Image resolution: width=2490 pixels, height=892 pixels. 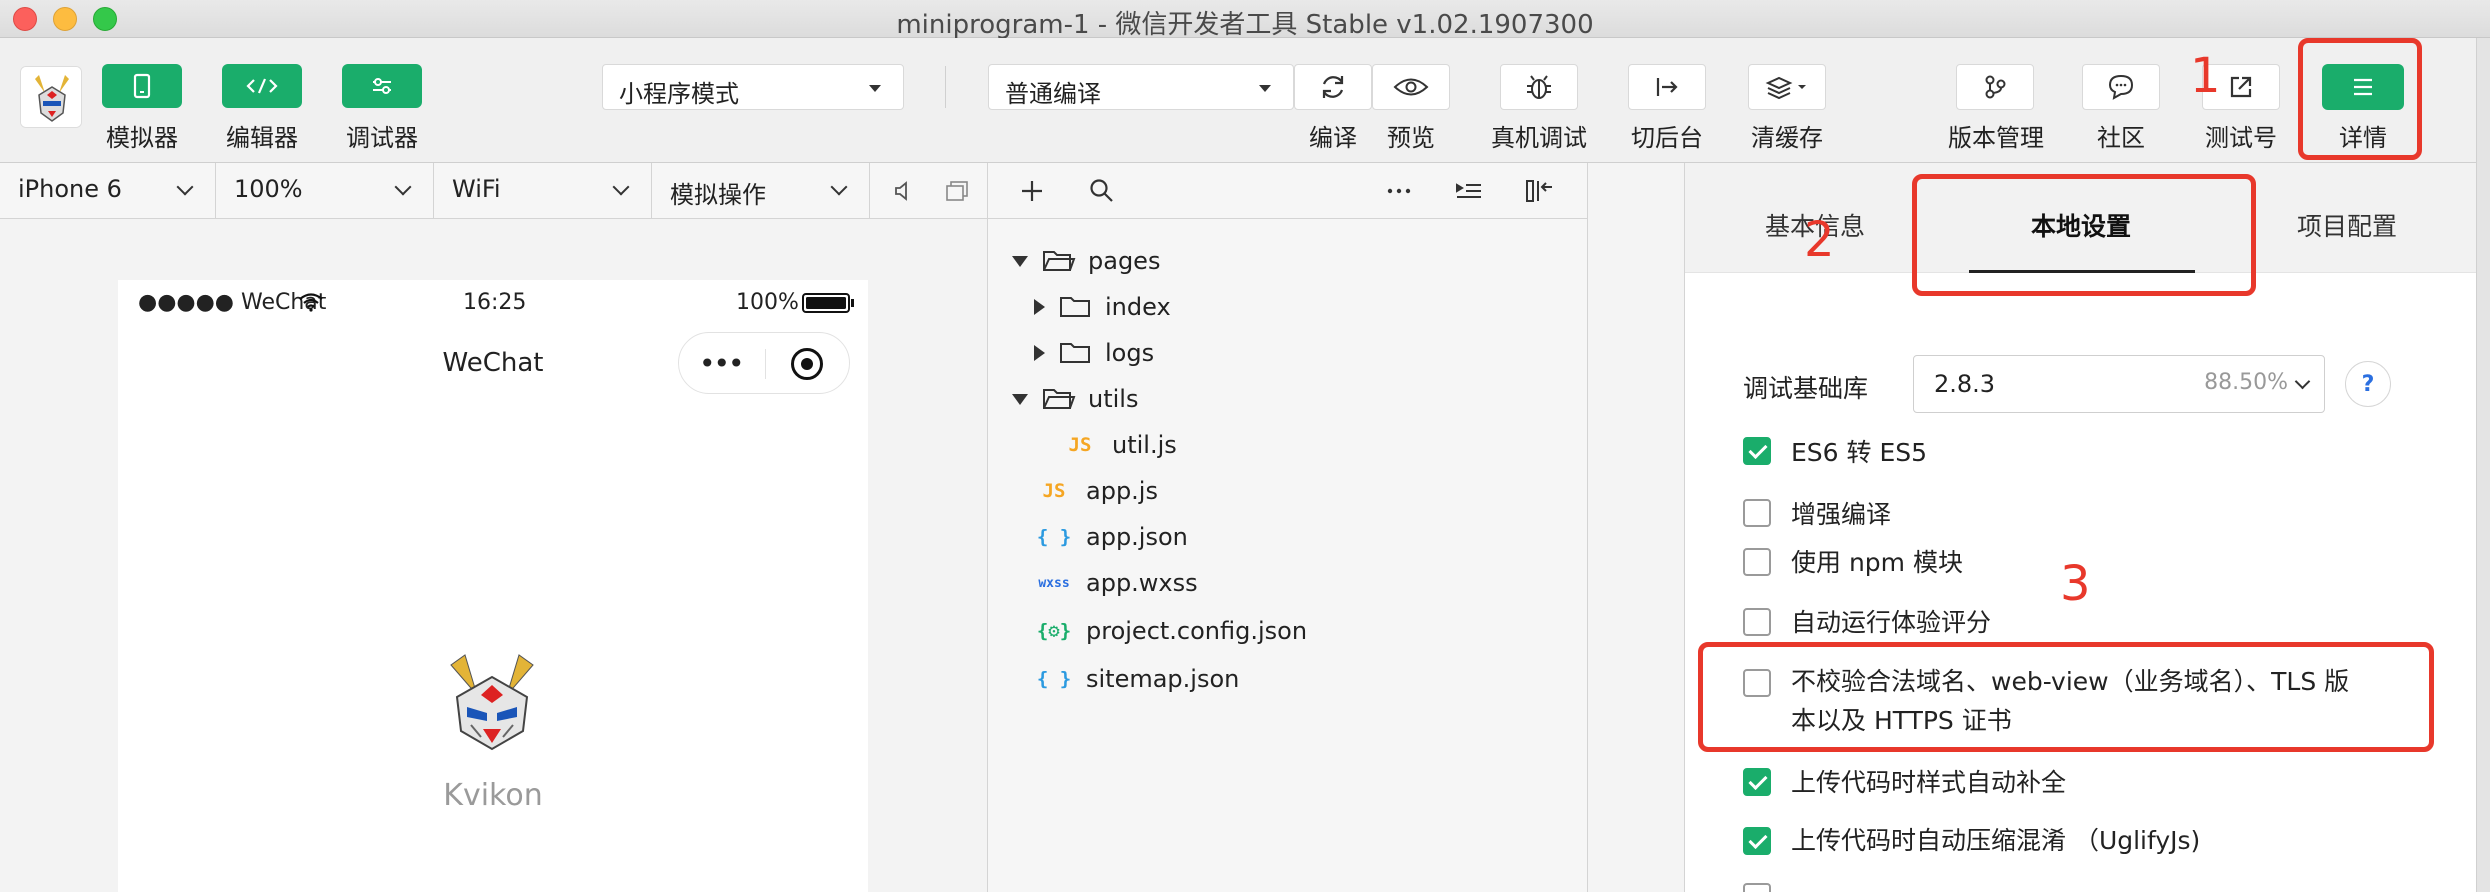 What do you see at coordinates (1059, 261) in the screenshot?
I see `folder-open-icon` at bounding box center [1059, 261].